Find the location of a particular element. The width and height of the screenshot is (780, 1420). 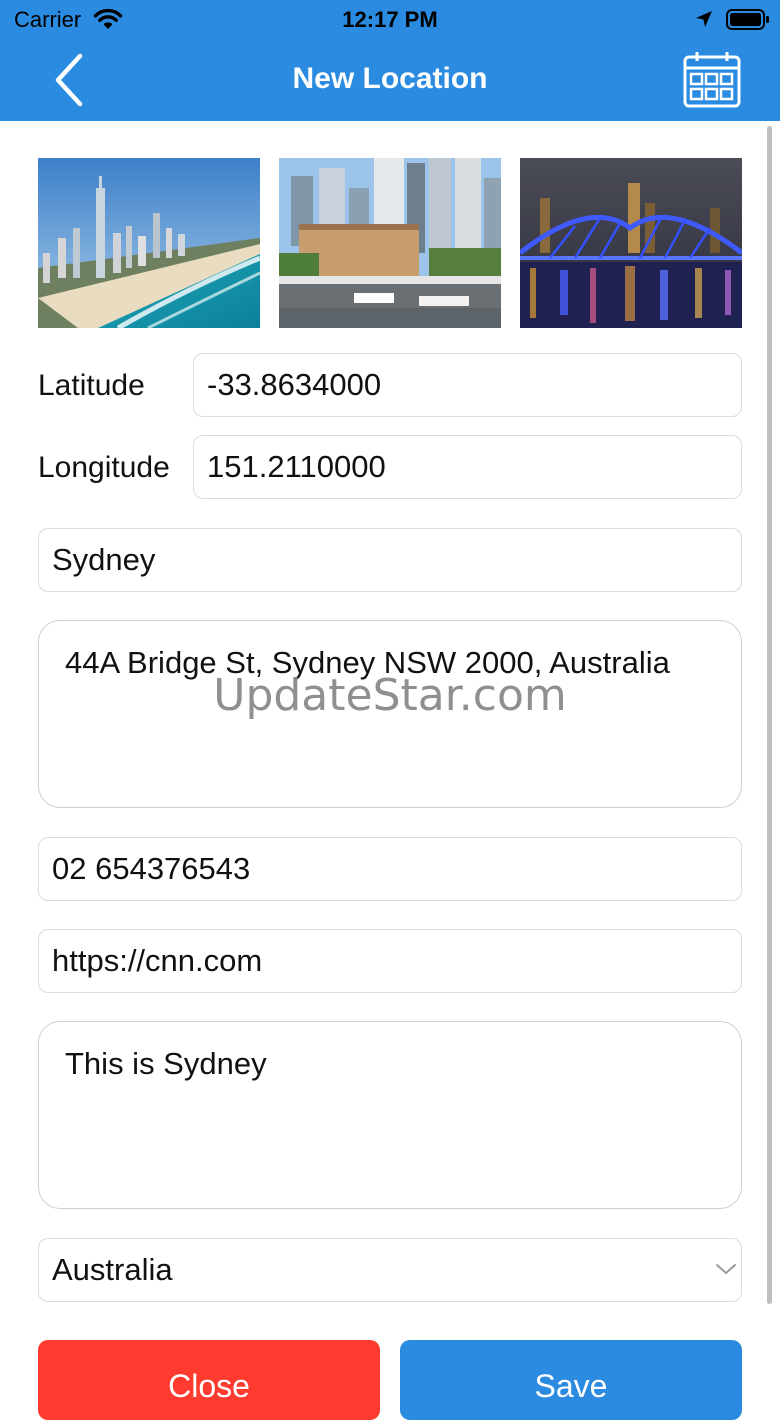

page-title: New Location is located at coordinates (390, 78).